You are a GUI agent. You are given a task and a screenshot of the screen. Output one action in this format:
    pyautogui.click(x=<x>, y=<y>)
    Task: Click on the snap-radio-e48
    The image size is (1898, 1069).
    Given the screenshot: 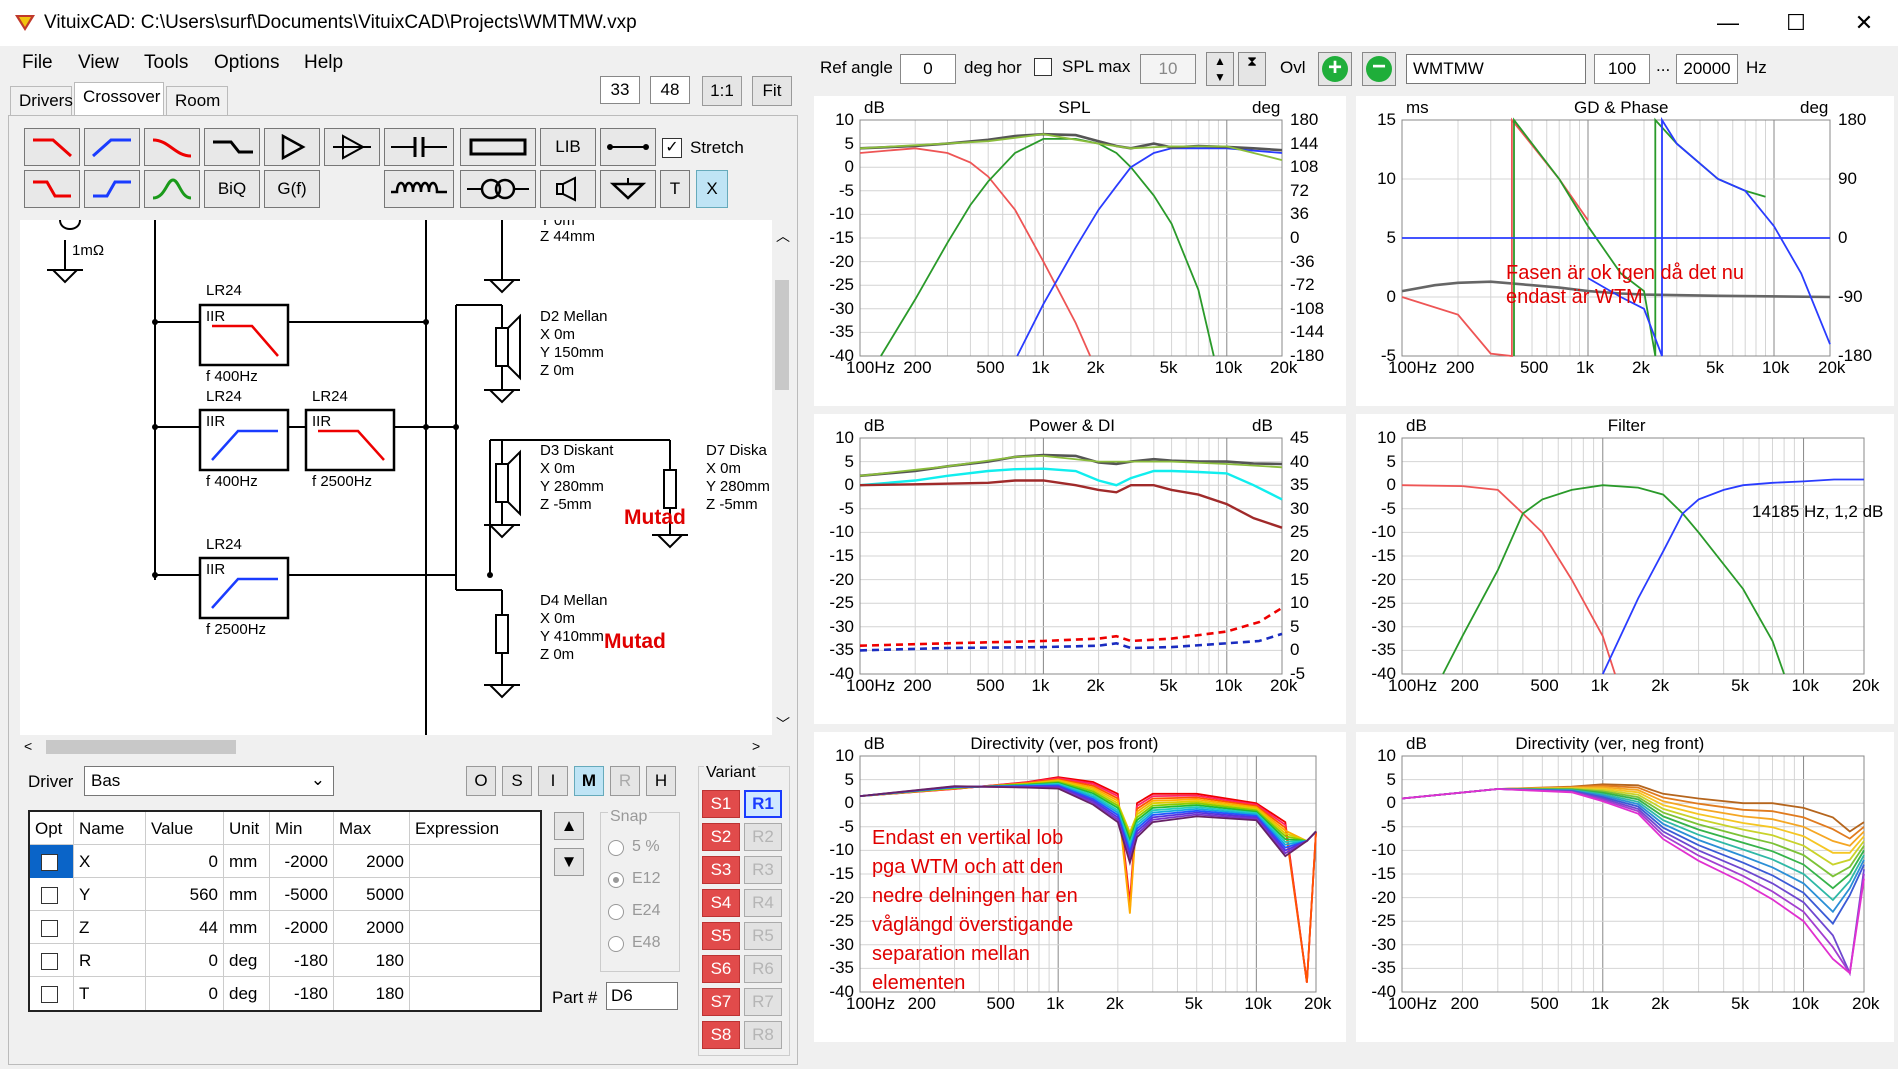 What is the action you would take?
    pyautogui.click(x=616, y=944)
    